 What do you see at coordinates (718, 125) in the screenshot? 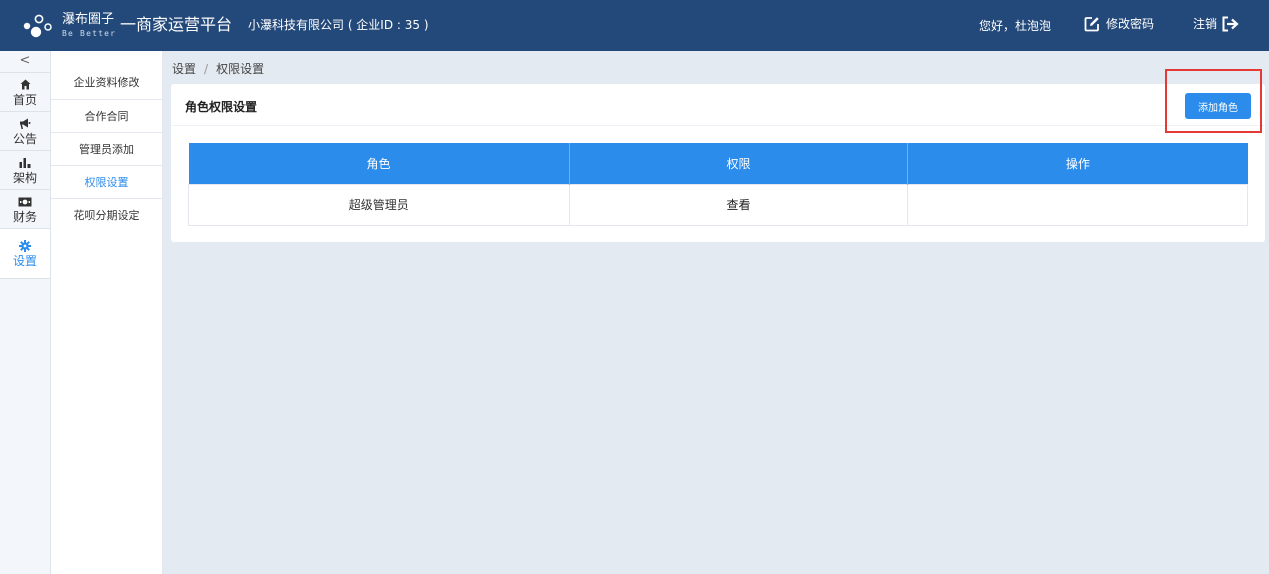
I see `card-divider` at bounding box center [718, 125].